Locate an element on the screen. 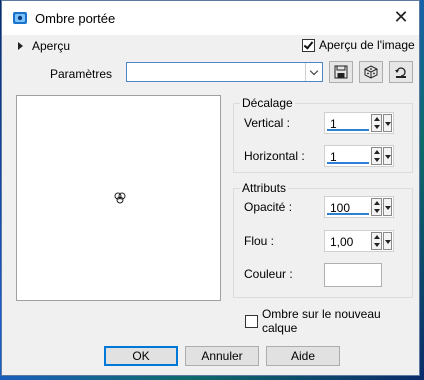 The image size is (424, 380). pan-cursor-icon is located at coordinates (120, 198).